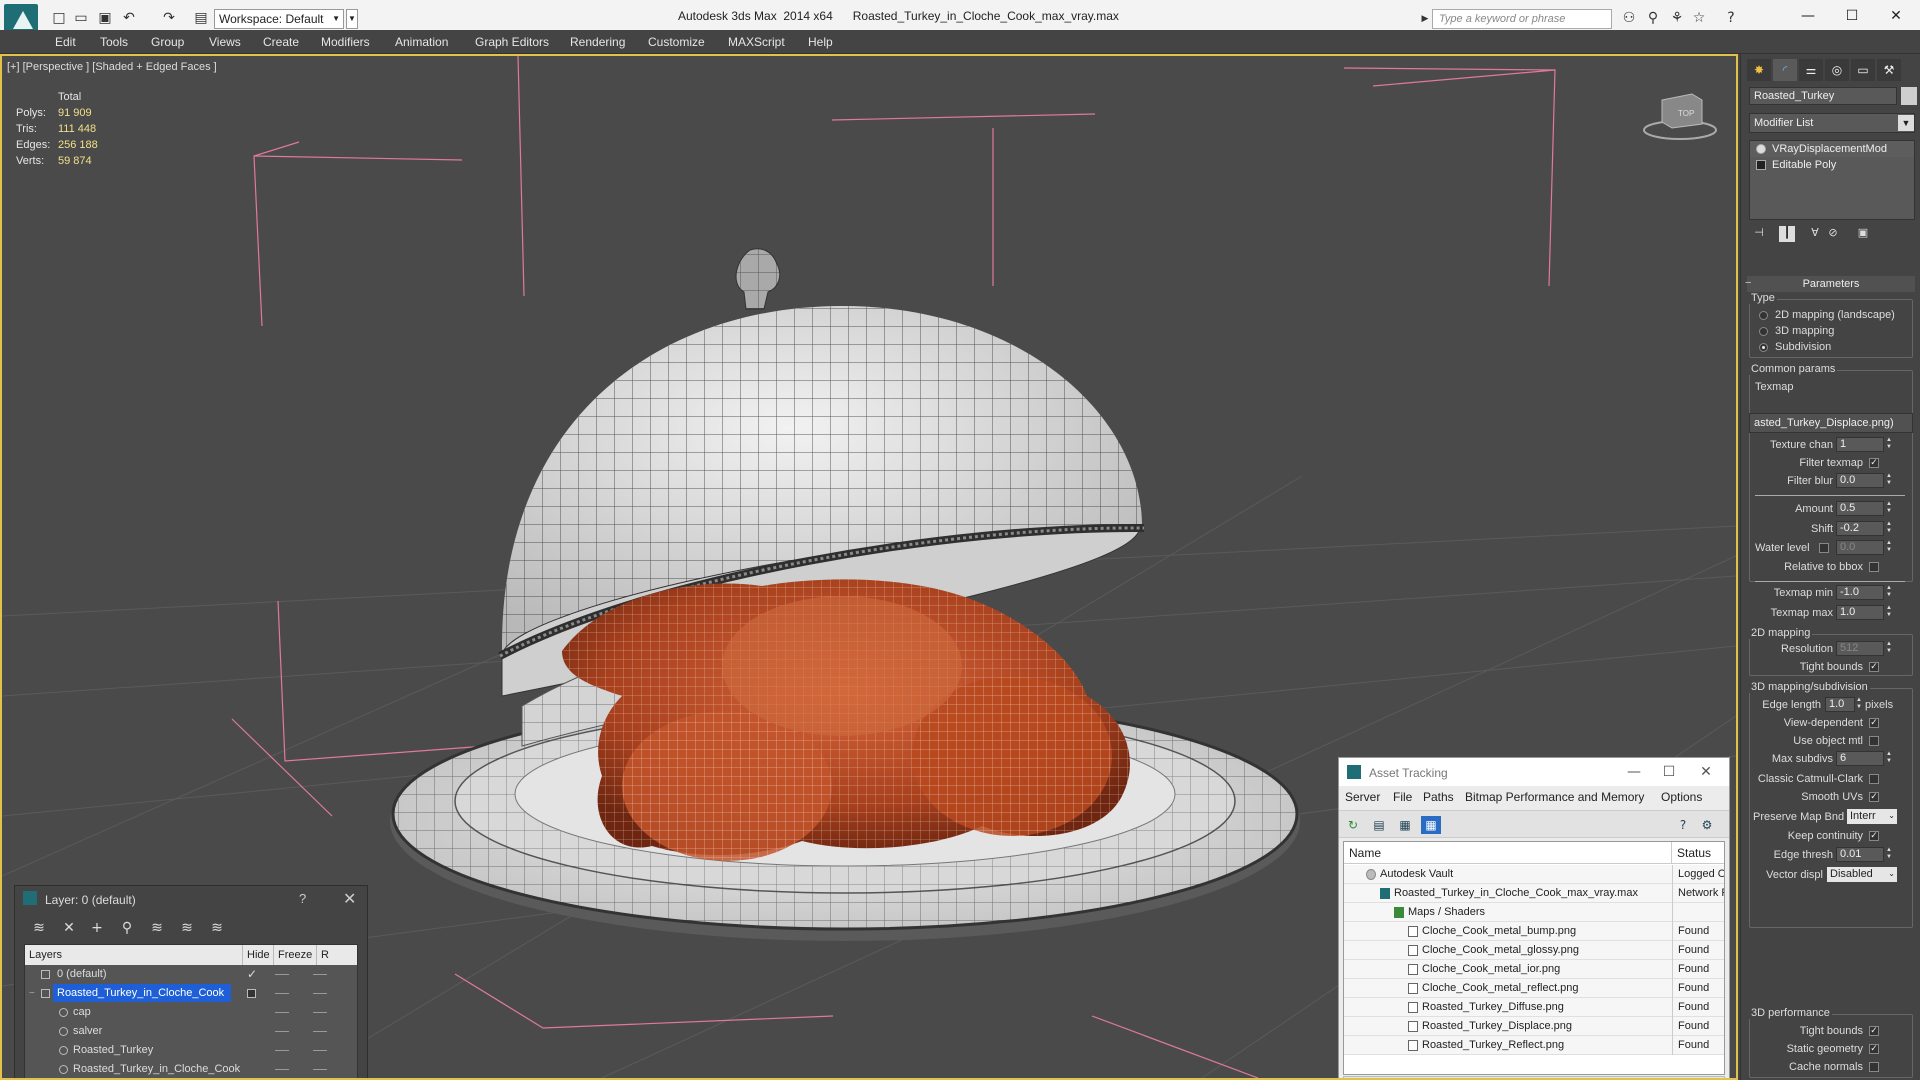  Describe the element at coordinates (345, 42) in the screenshot. I see `menu-modifiers: Modifiers` at that location.